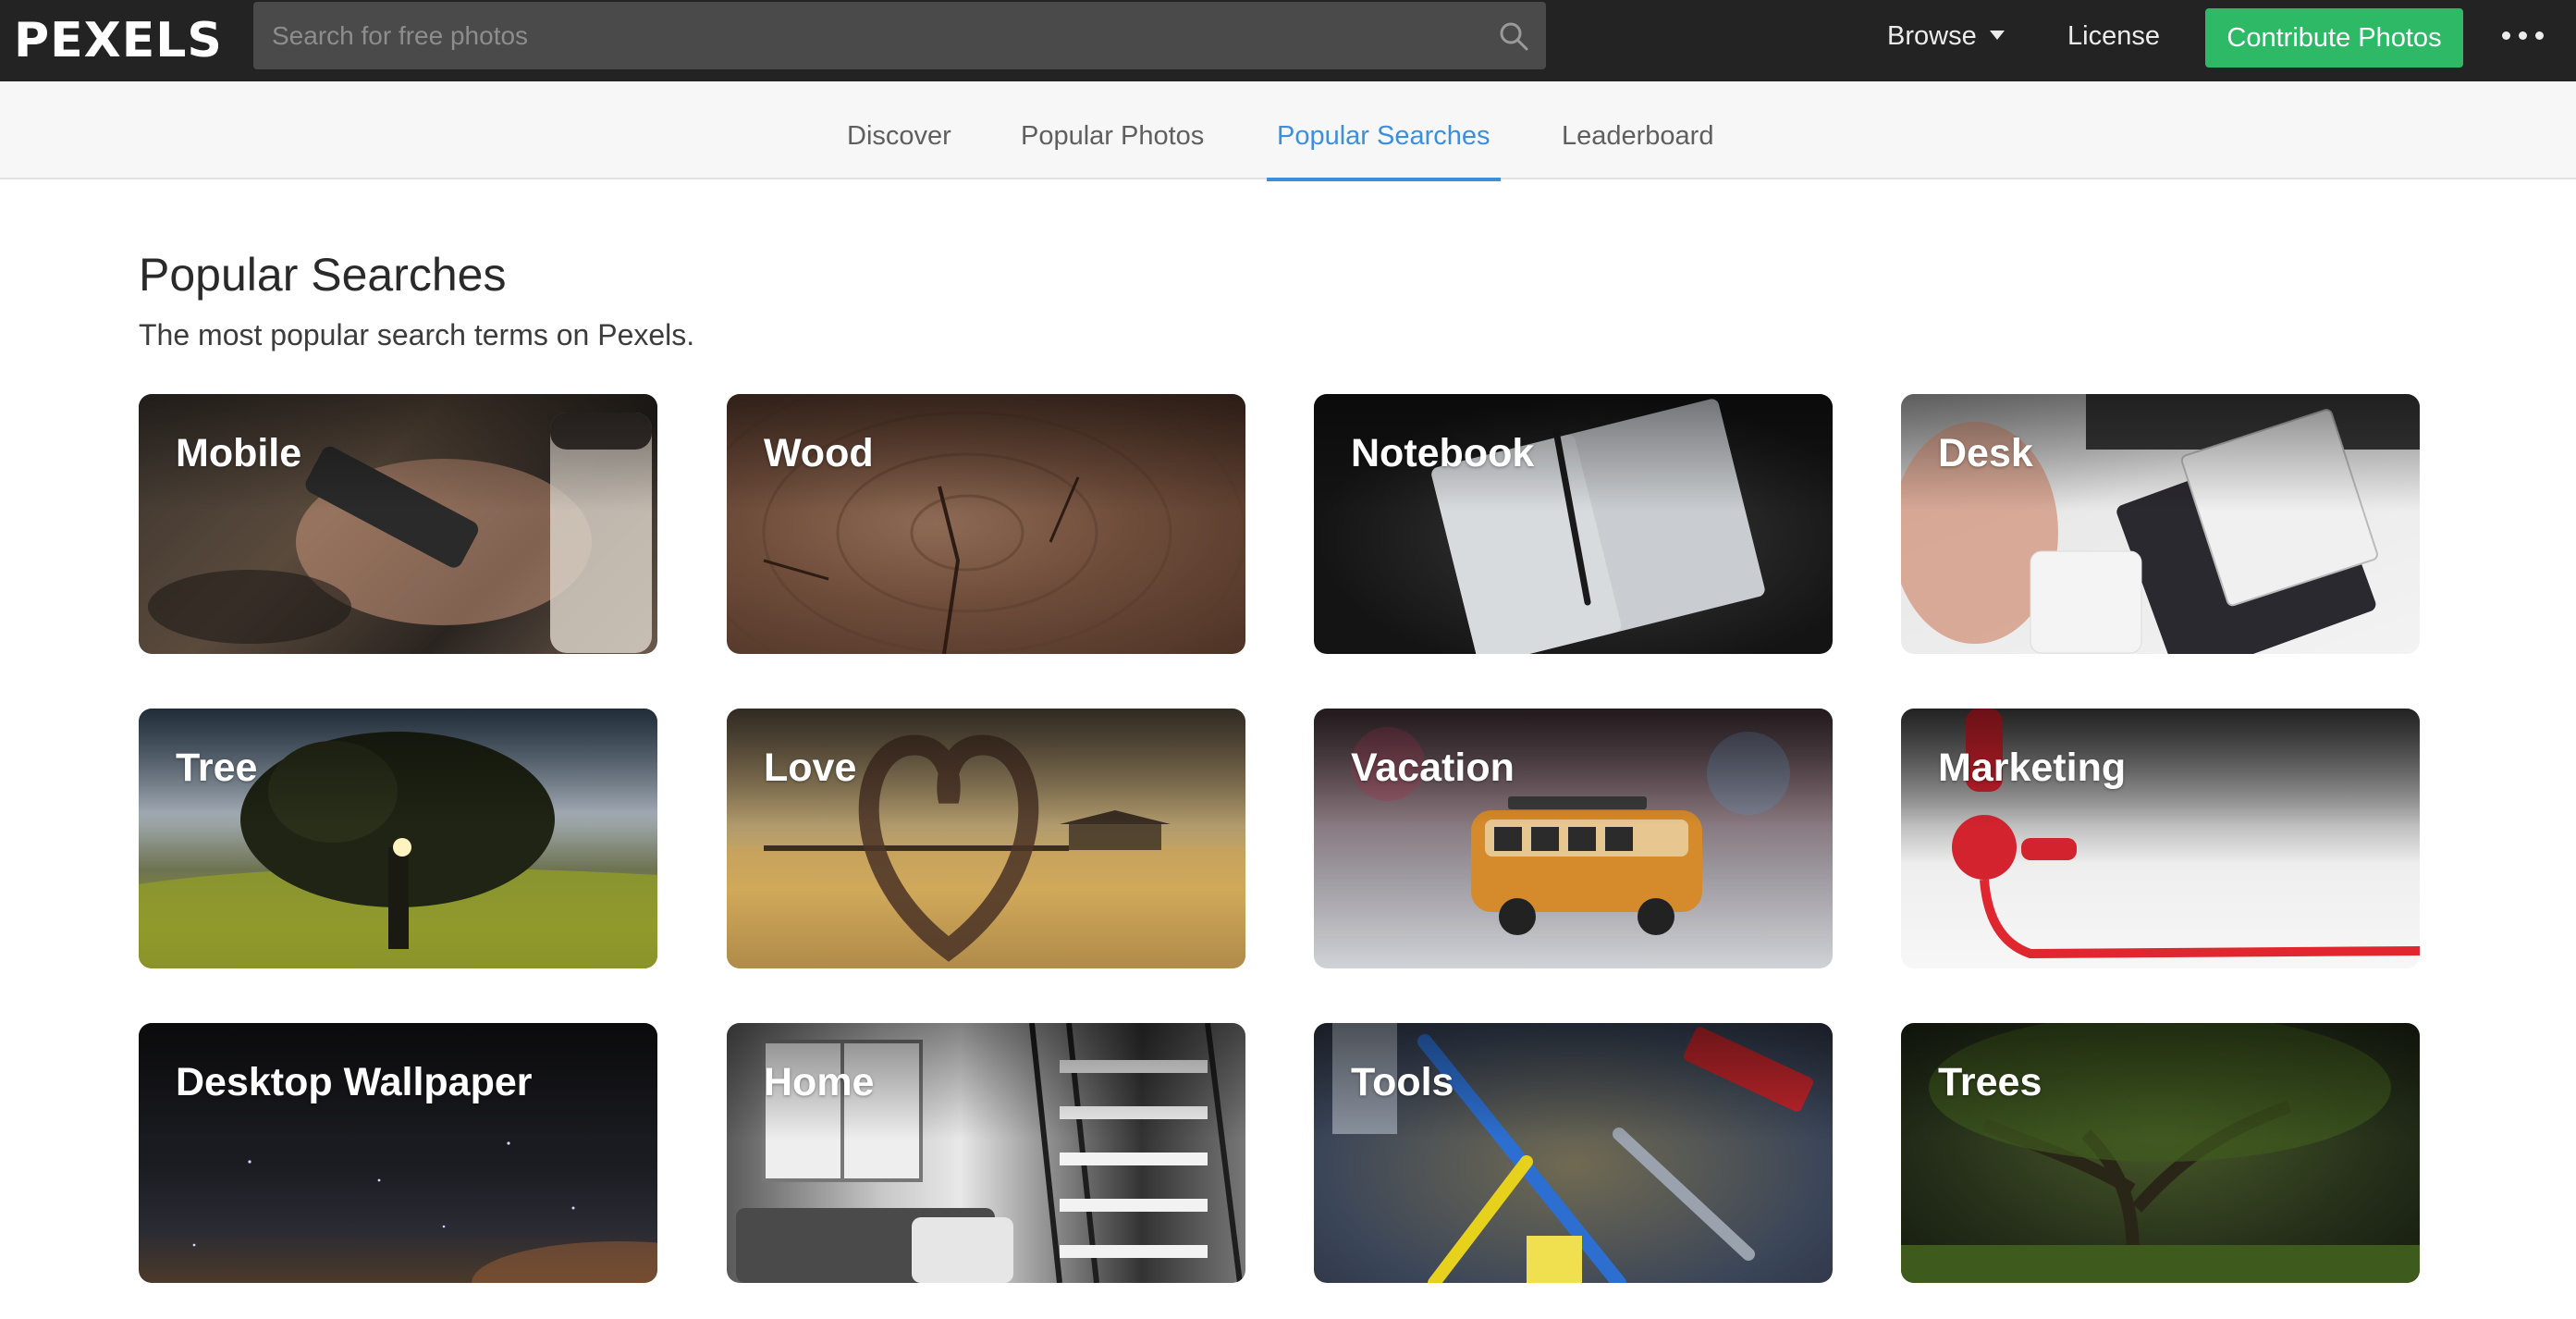 The image size is (2576, 1319). What do you see at coordinates (2524, 36) in the screenshot?
I see `more-options-icon` at bounding box center [2524, 36].